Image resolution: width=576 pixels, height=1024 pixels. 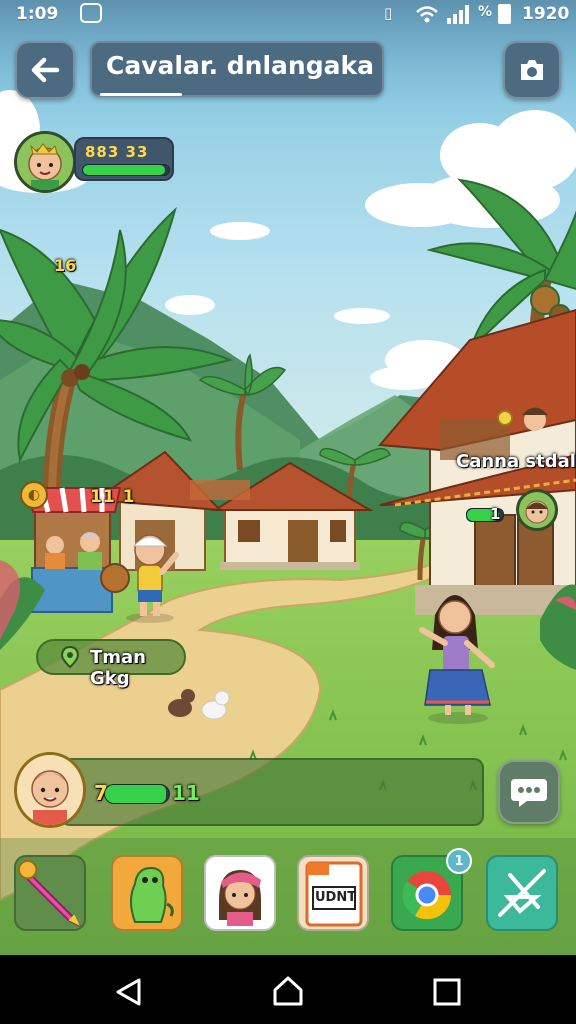 I want to click on path-label: Tman Gkg, so click(x=118, y=668).